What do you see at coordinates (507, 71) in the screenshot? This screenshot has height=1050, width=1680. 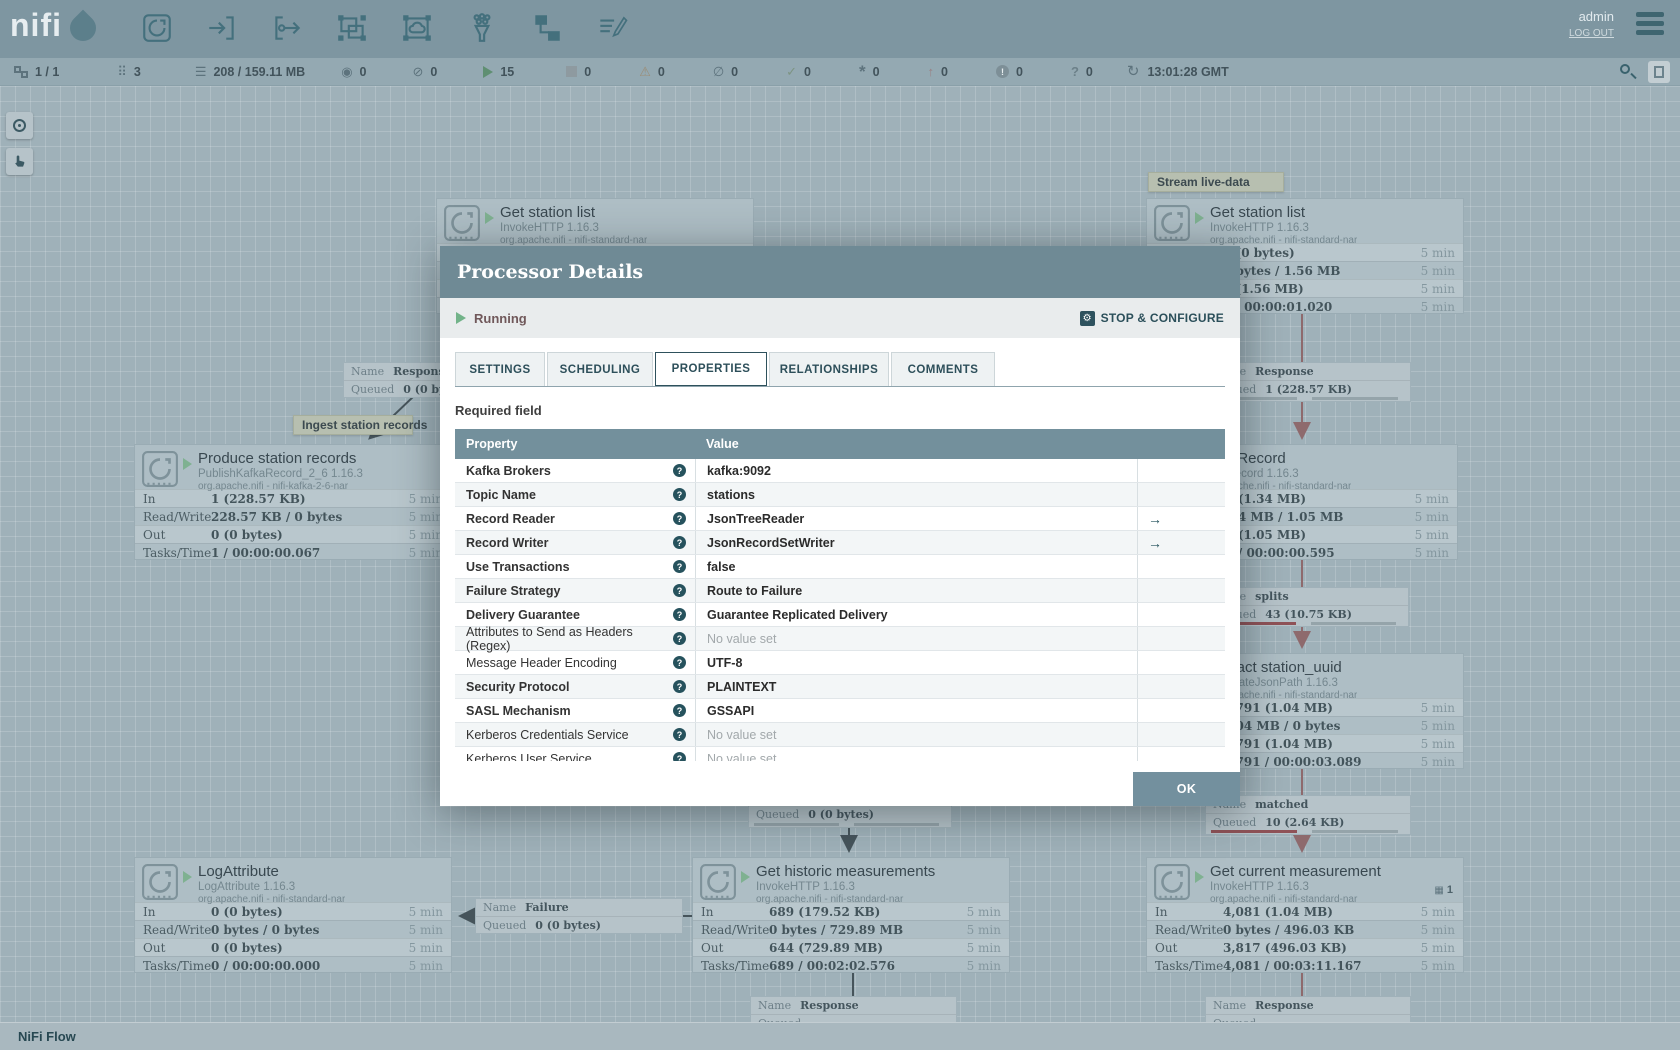 I see `running-count: 15` at bounding box center [507, 71].